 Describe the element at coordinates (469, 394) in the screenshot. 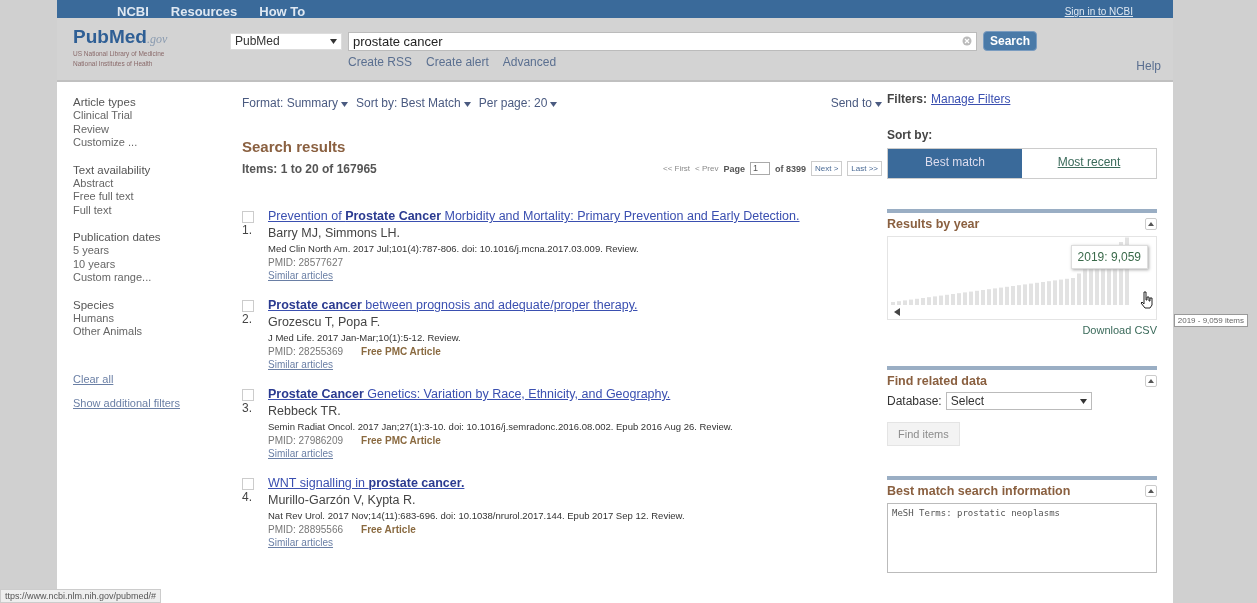

I see `result-title-link: Prostate Cancer Genetics: Variation by Race, Ethnicity, and Geography.` at that location.